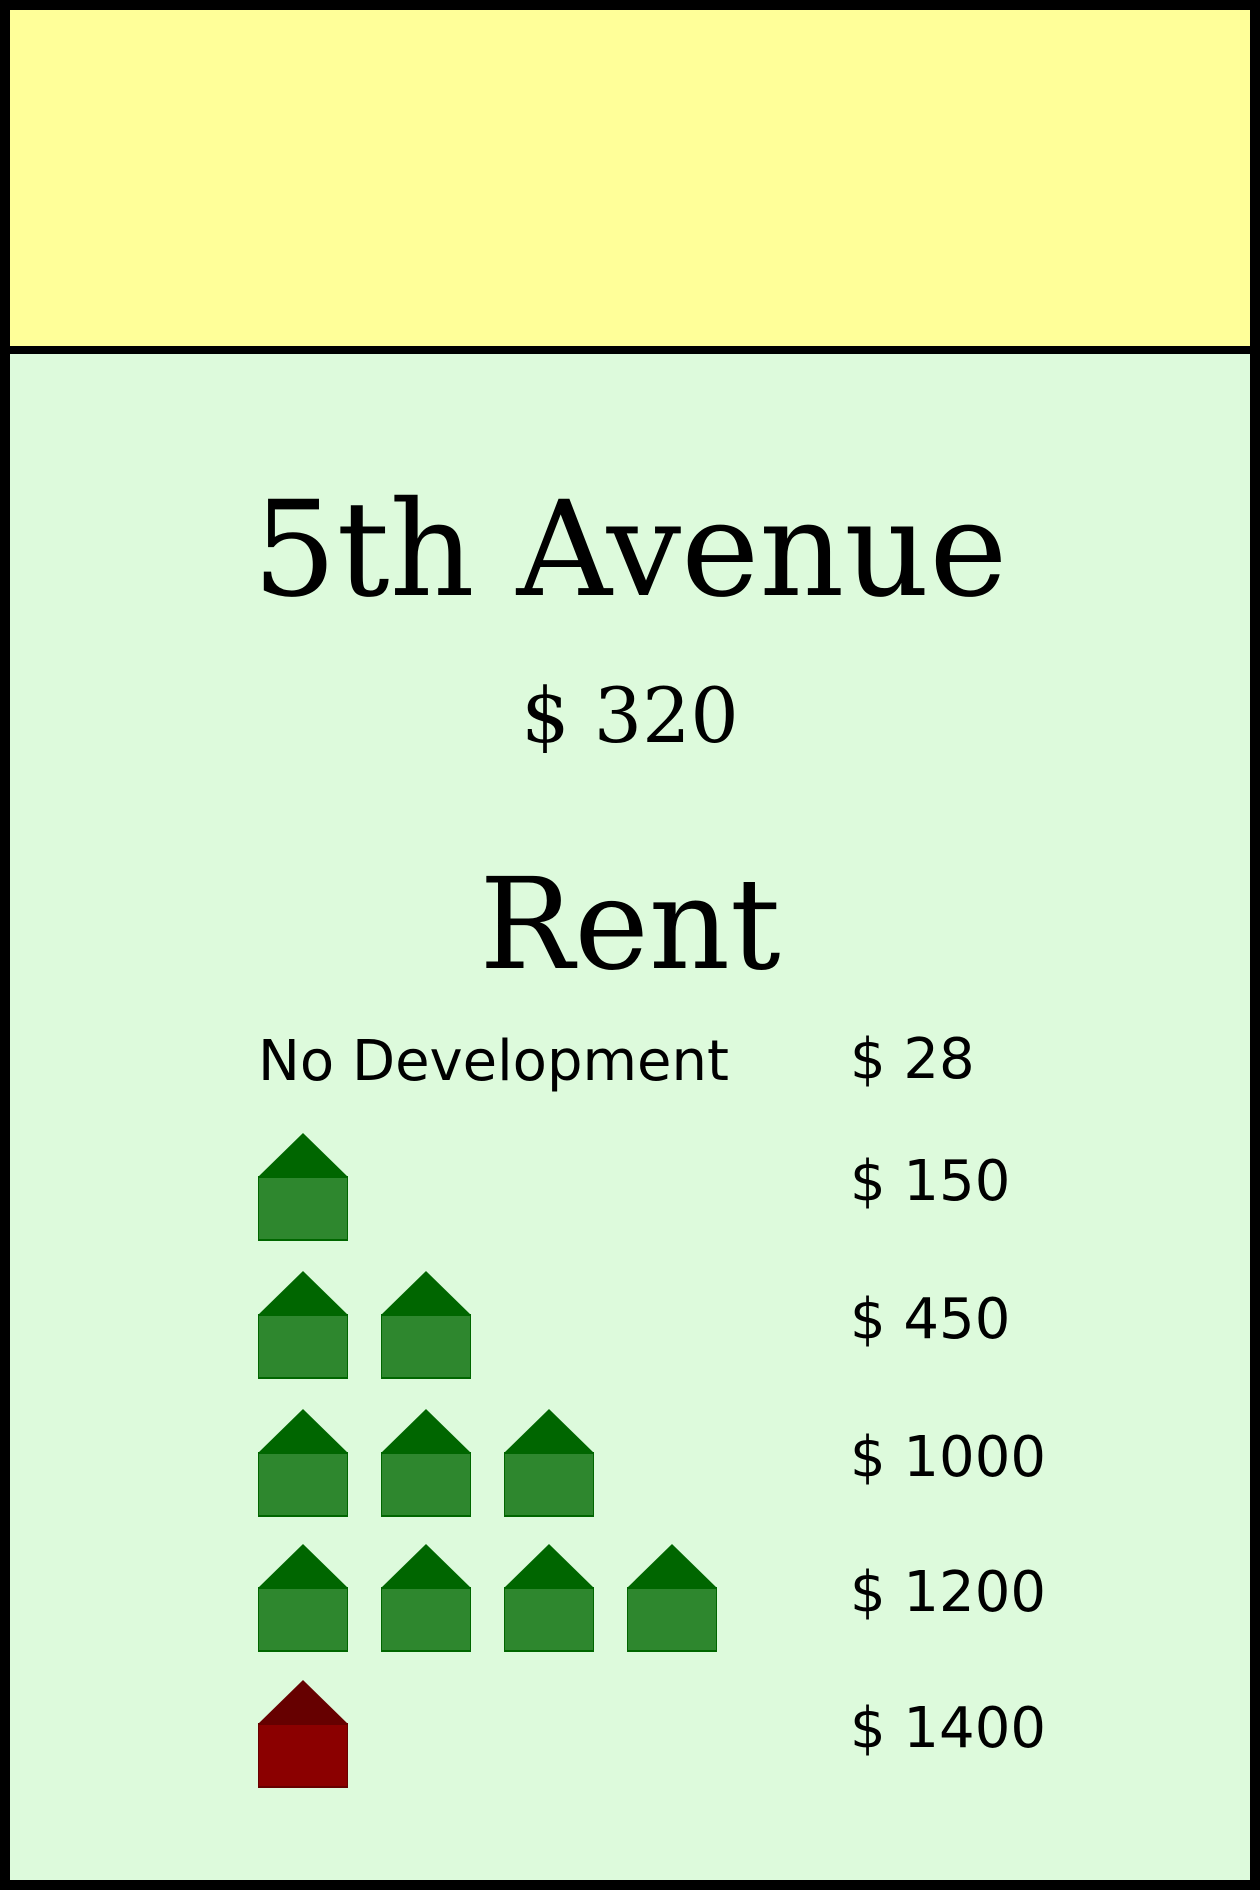 The height and width of the screenshot is (1890, 1260). What do you see at coordinates (912, 1059) in the screenshot?
I see `rent-amount: $ 28` at bounding box center [912, 1059].